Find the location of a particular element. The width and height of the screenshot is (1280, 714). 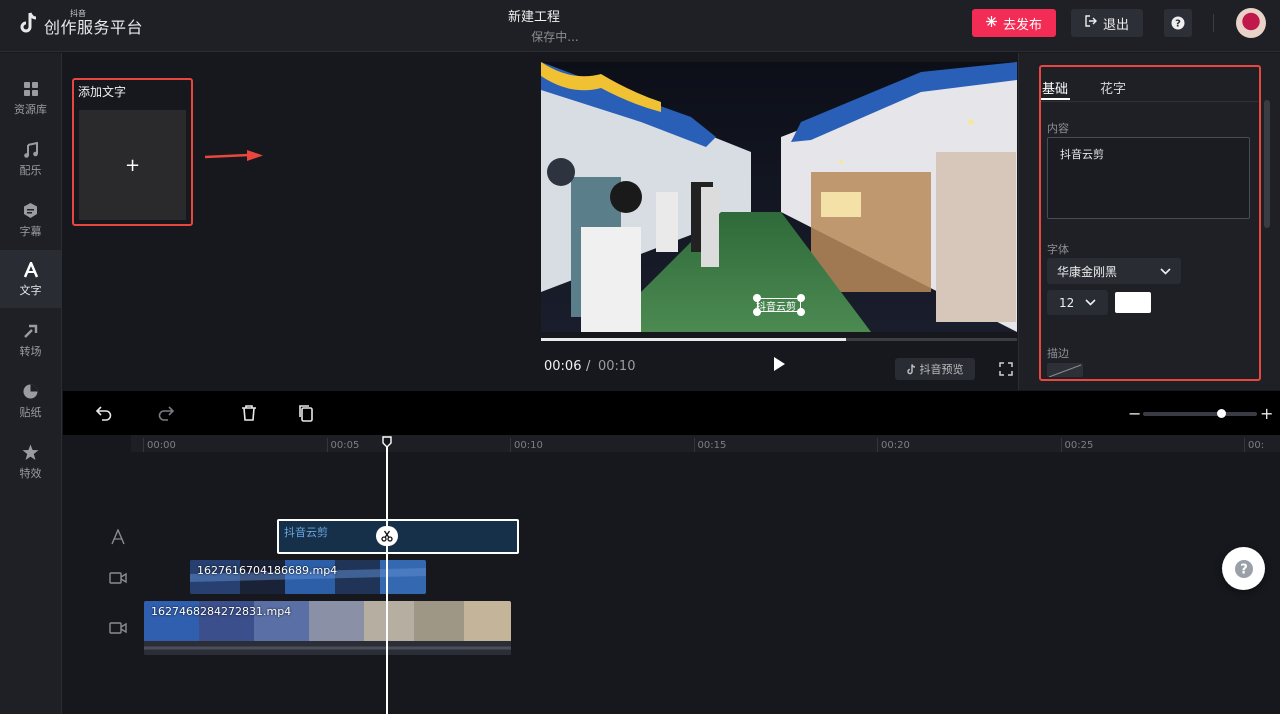

text-a-icon is located at coordinates (31, 270).